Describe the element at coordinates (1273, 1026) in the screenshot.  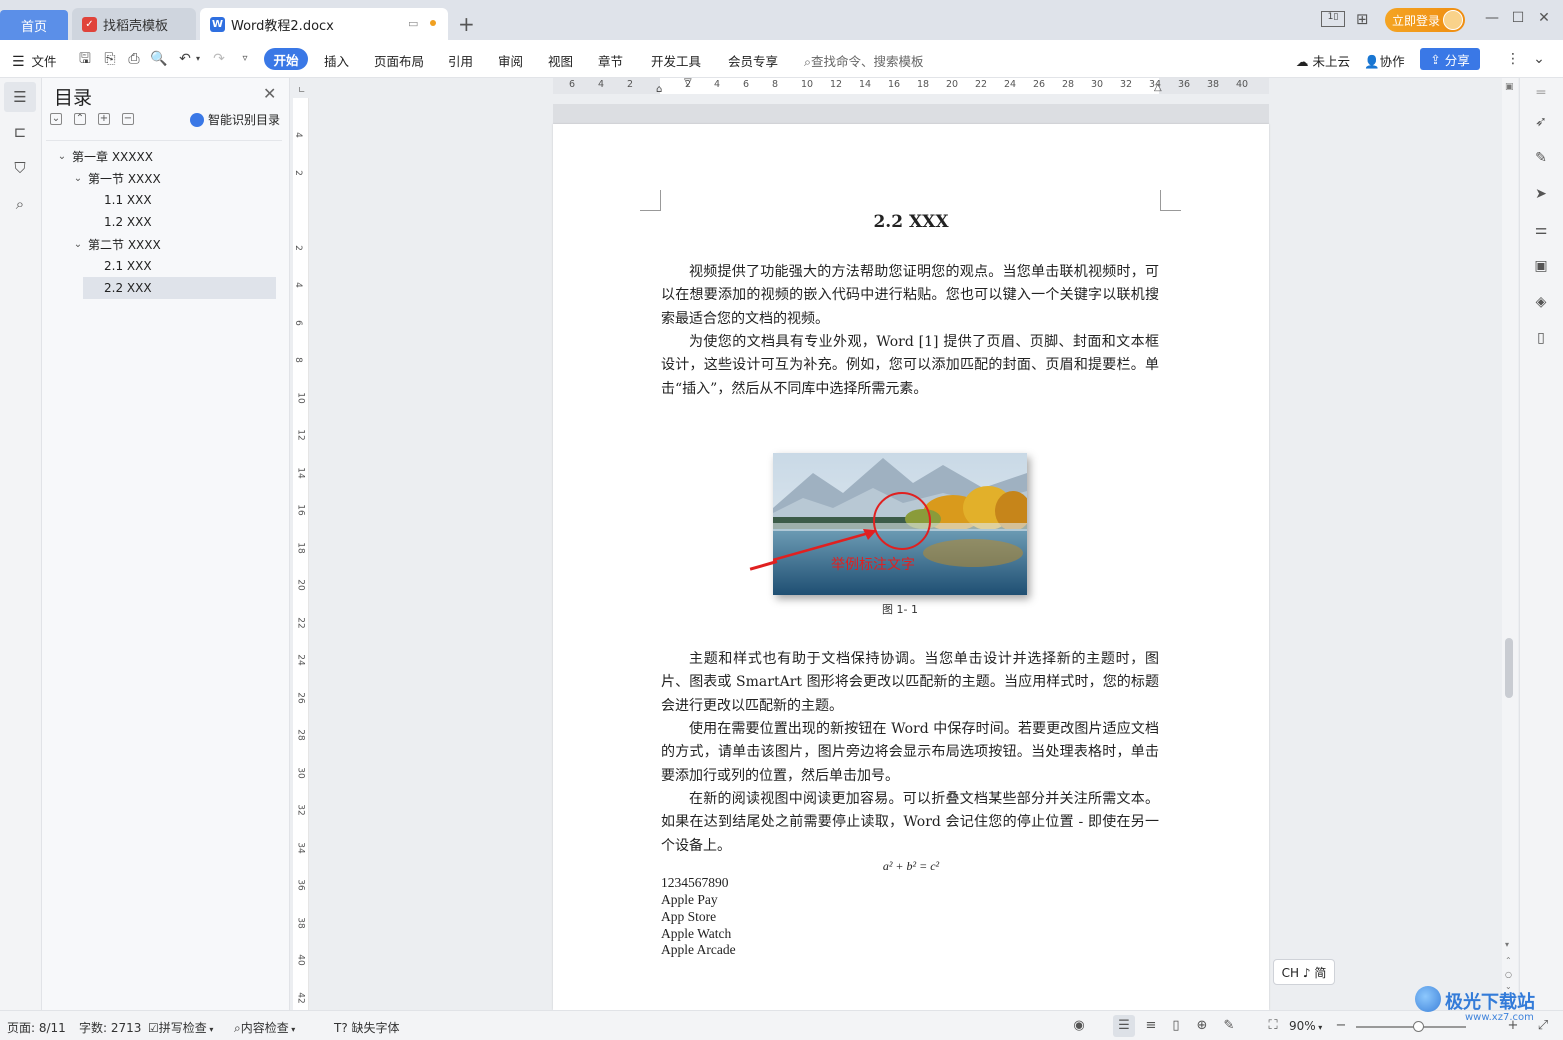
I see `fit-page-icon: ⛶` at that location.